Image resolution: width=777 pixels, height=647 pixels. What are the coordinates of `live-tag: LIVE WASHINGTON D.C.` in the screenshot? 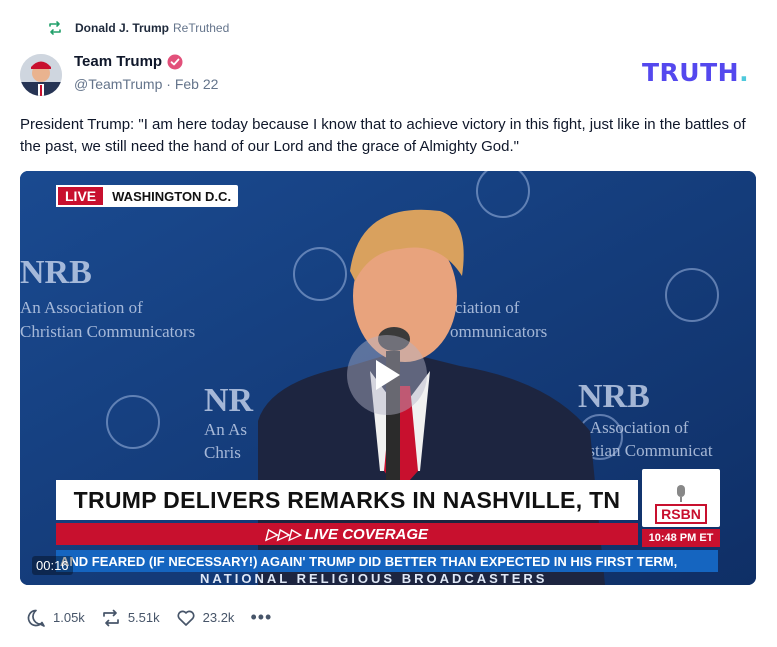 It's located at (147, 196).